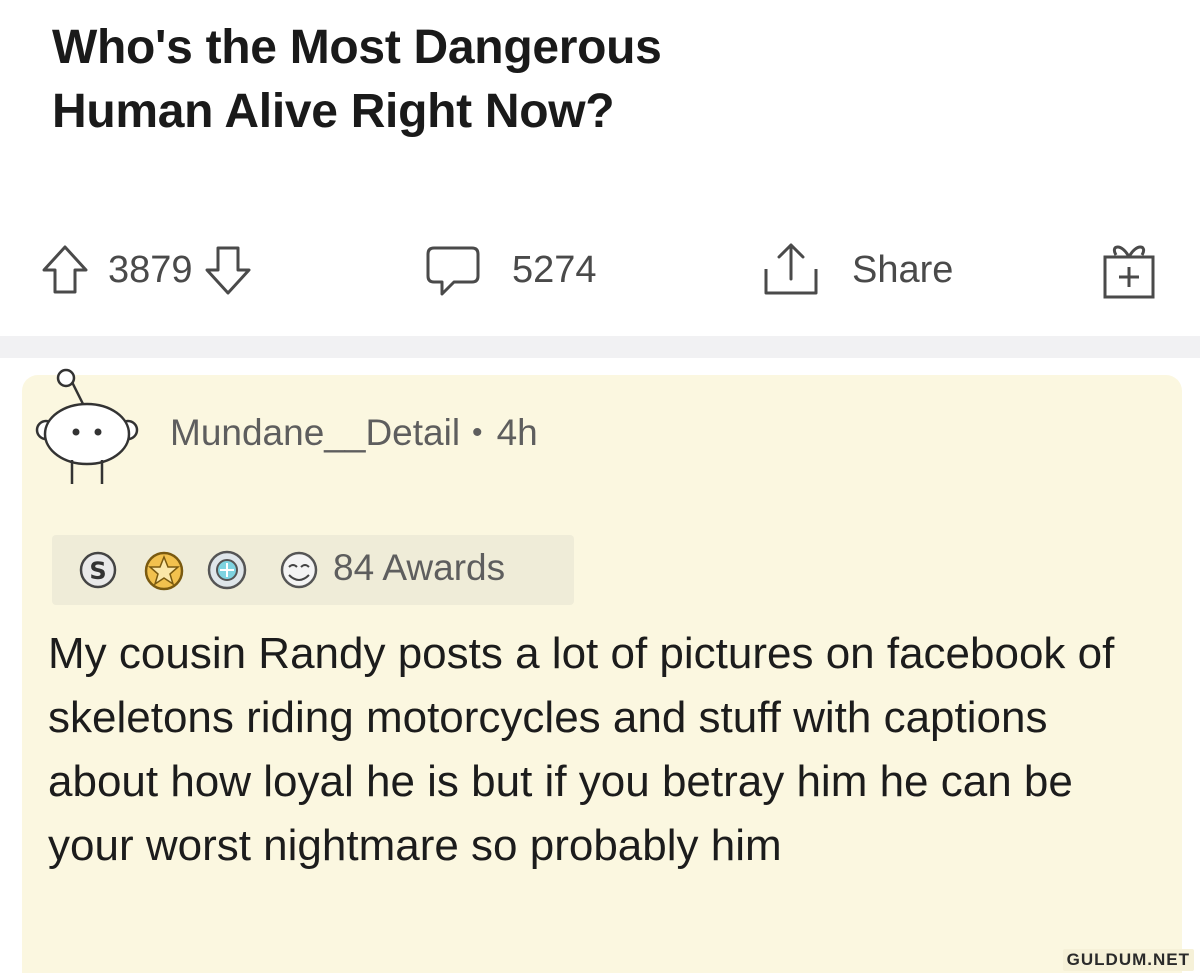 The width and height of the screenshot is (1200, 973). What do you see at coordinates (228, 270) in the screenshot?
I see `downvote-arrow-icon` at bounding box center [228, 270].